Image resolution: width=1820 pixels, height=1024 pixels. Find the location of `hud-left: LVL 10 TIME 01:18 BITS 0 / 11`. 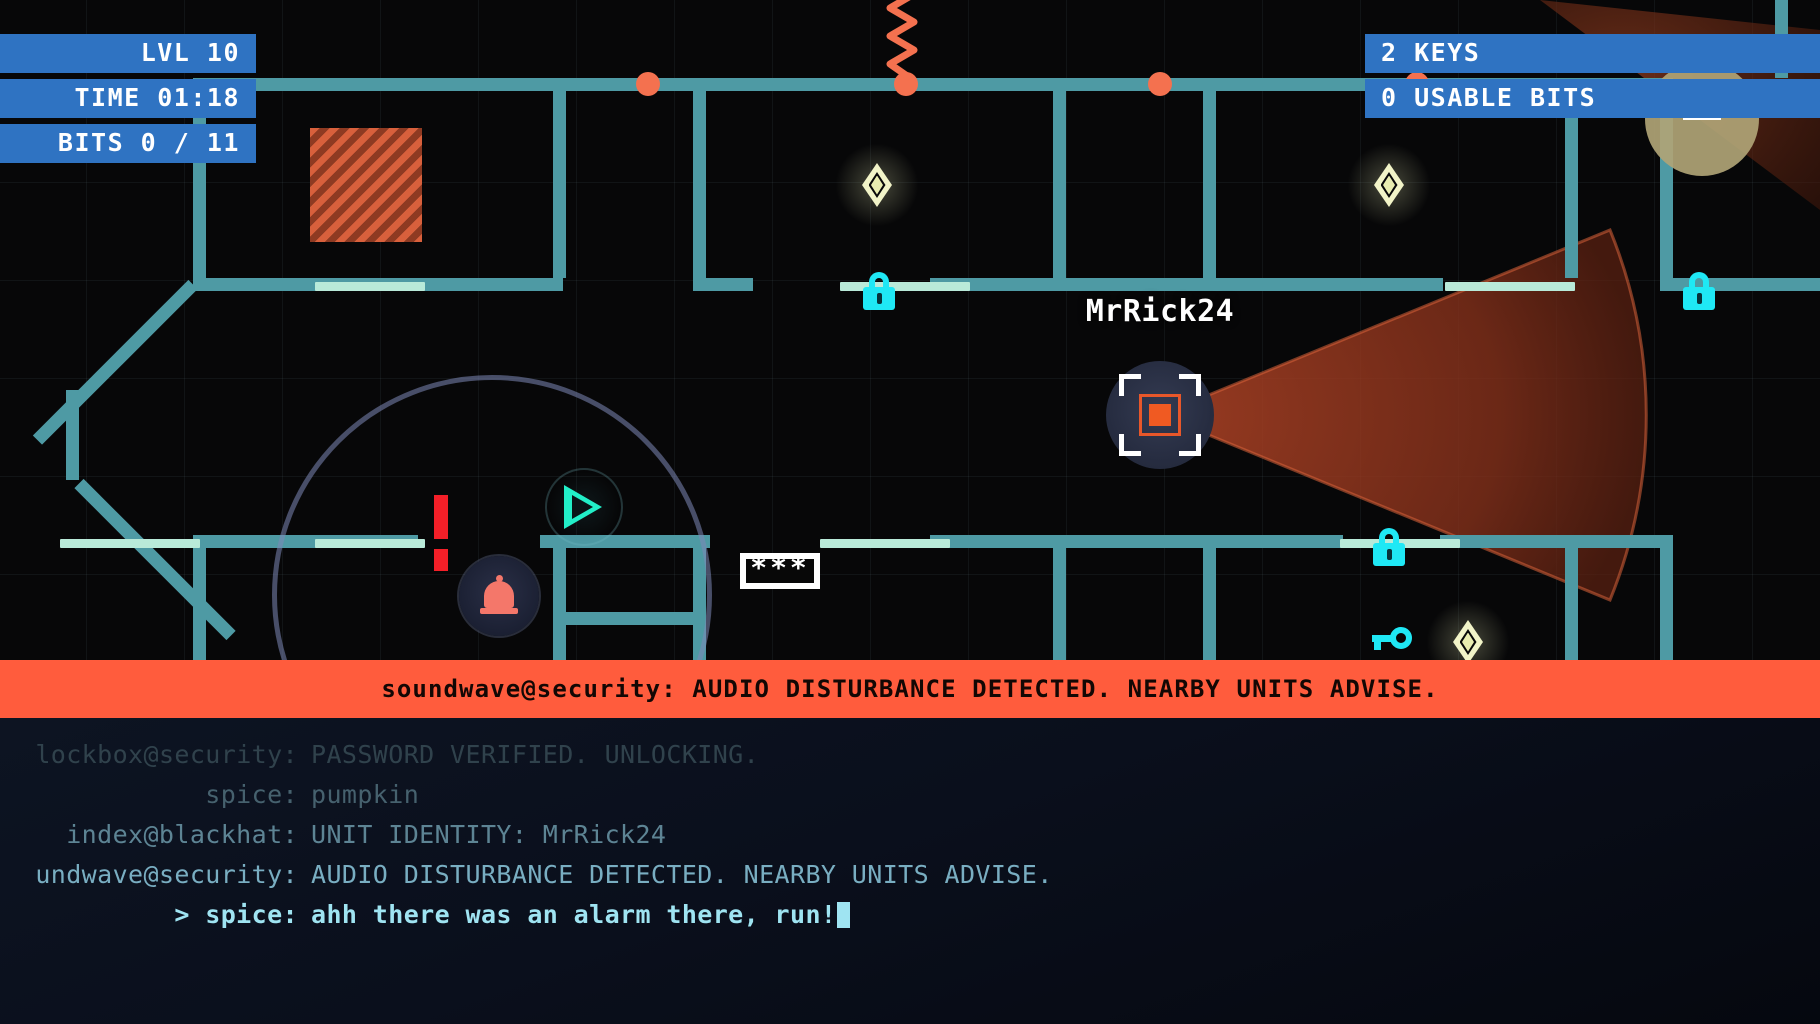

hud-left: LVL 10 TIME 01:18 BITS 0 / 11 is located at coordinates (128, 101).